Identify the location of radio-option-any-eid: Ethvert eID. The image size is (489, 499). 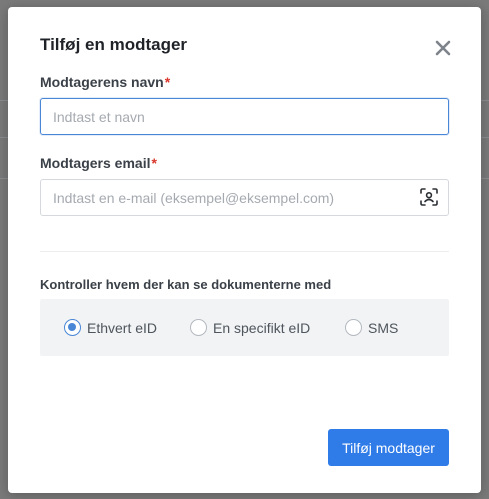
(110, 327).